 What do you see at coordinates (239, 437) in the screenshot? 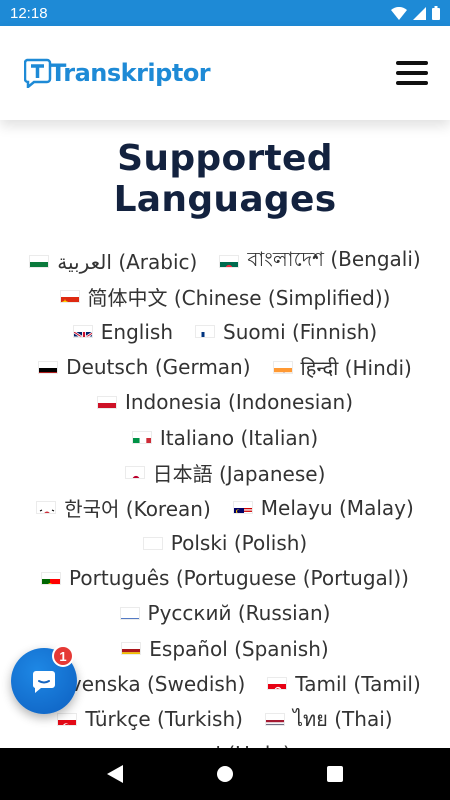
I see `language-label: Italiano (Italian)` at bounding box center [239, 437].